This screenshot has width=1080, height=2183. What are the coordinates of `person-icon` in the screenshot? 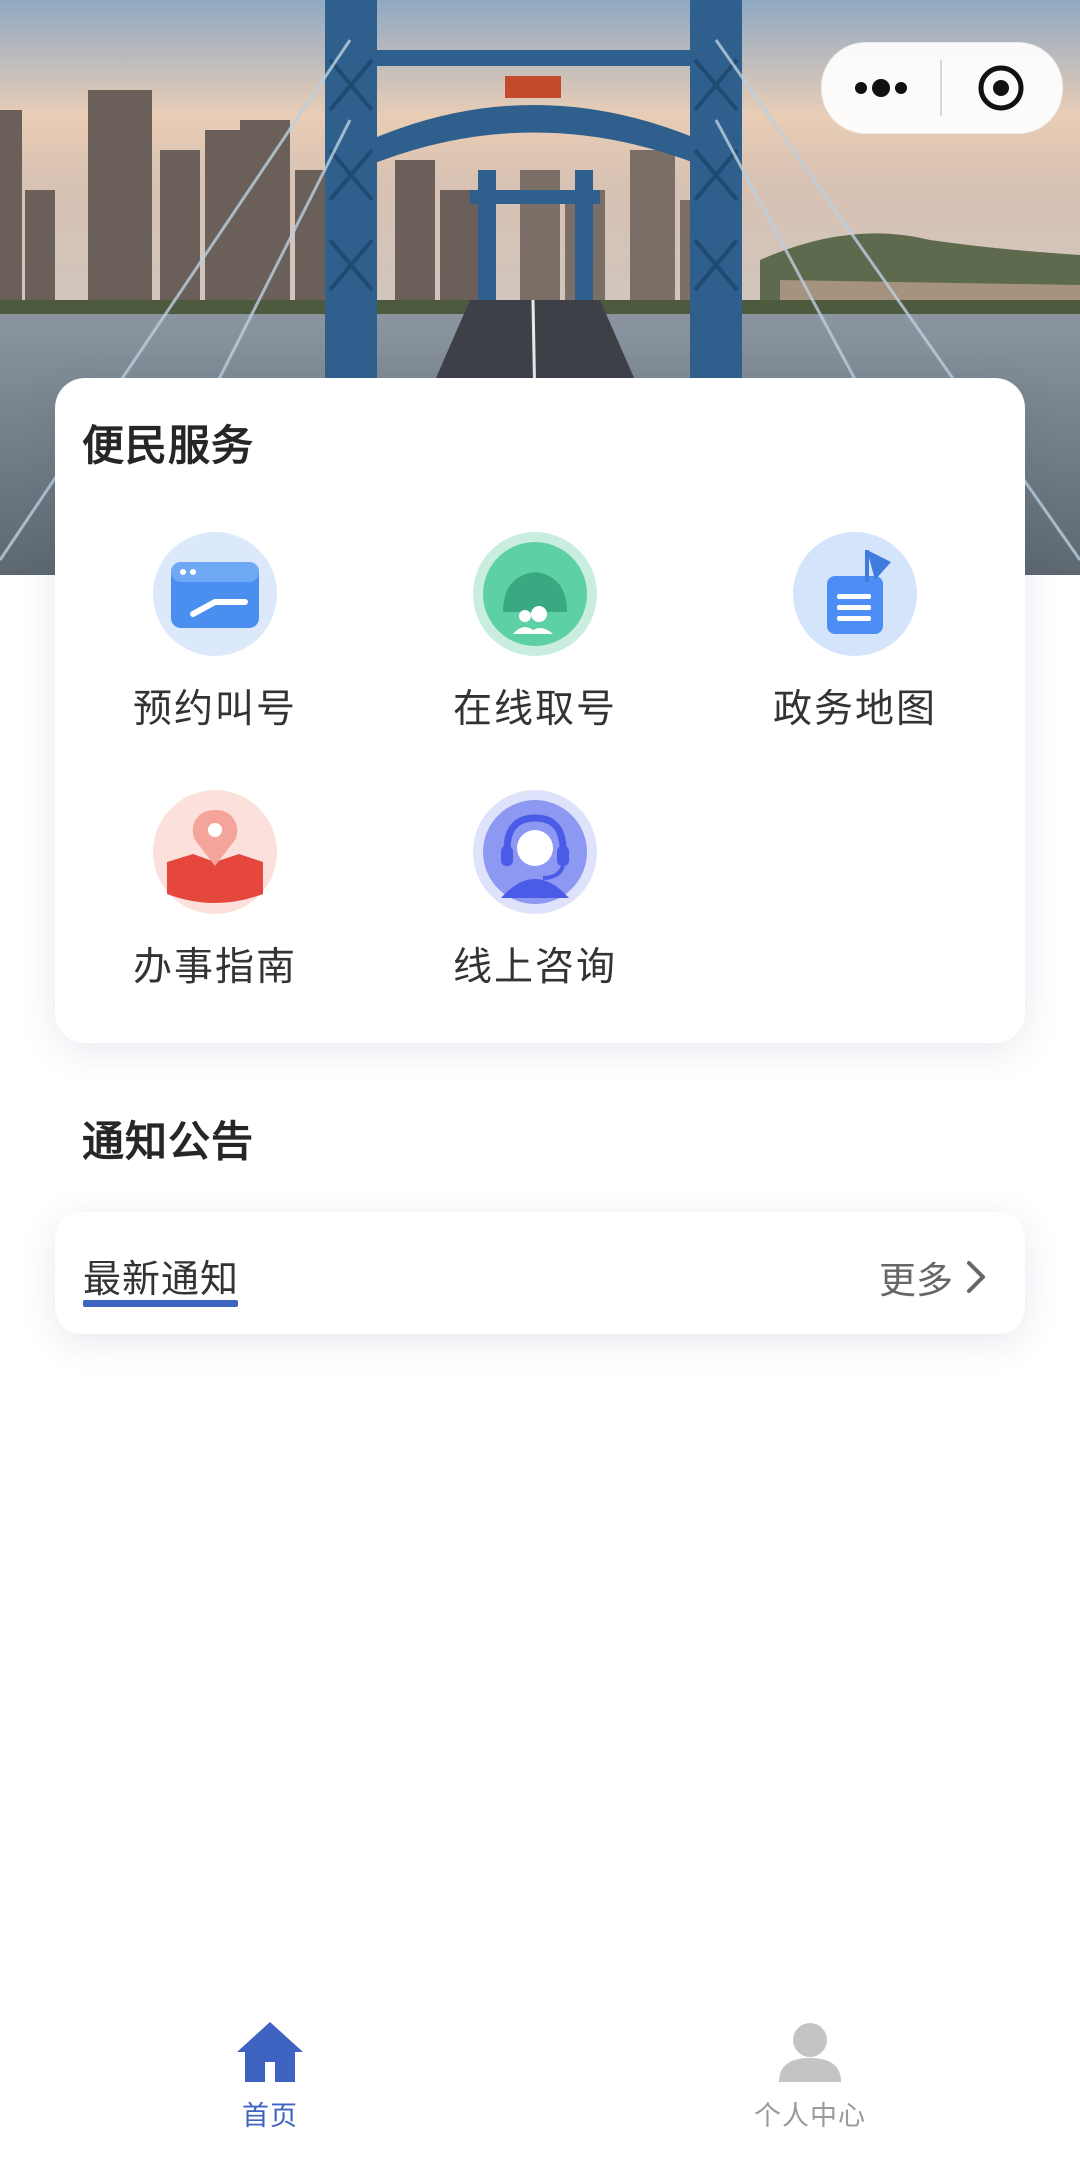 It's located at (810, 2052).